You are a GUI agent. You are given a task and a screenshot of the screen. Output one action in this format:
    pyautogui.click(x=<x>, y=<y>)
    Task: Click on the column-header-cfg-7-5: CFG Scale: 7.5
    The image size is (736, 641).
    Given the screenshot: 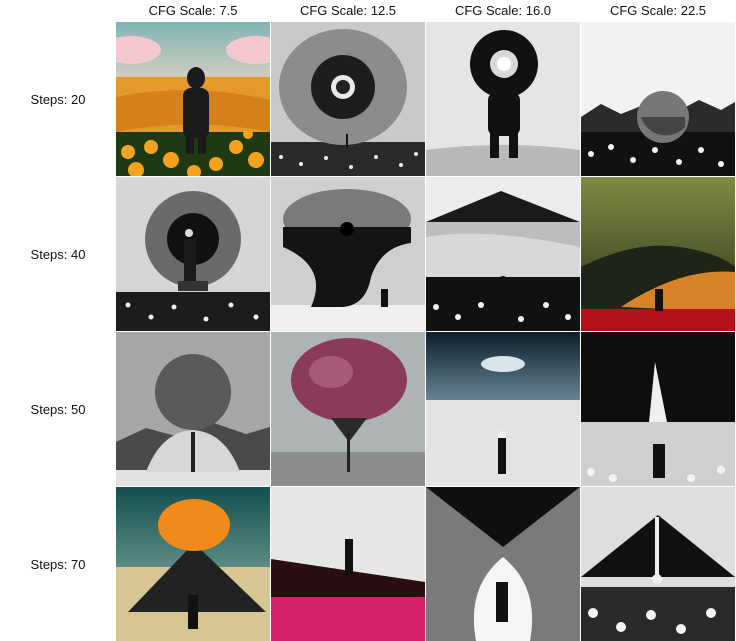 What is the action you would take?
    pyautogui.click(x=193, y=10)
    